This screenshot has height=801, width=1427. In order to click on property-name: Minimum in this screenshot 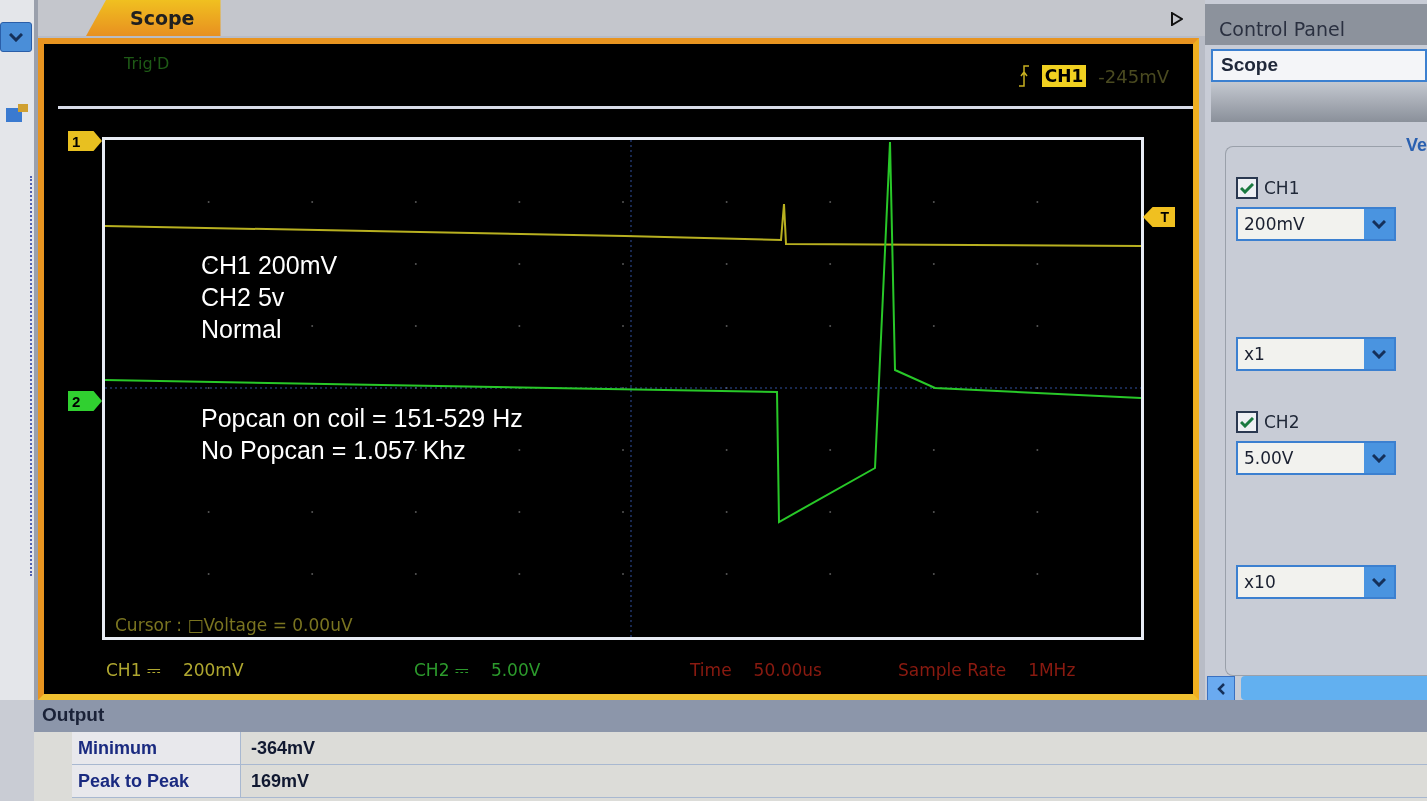, I will do `click(156, 748)`.